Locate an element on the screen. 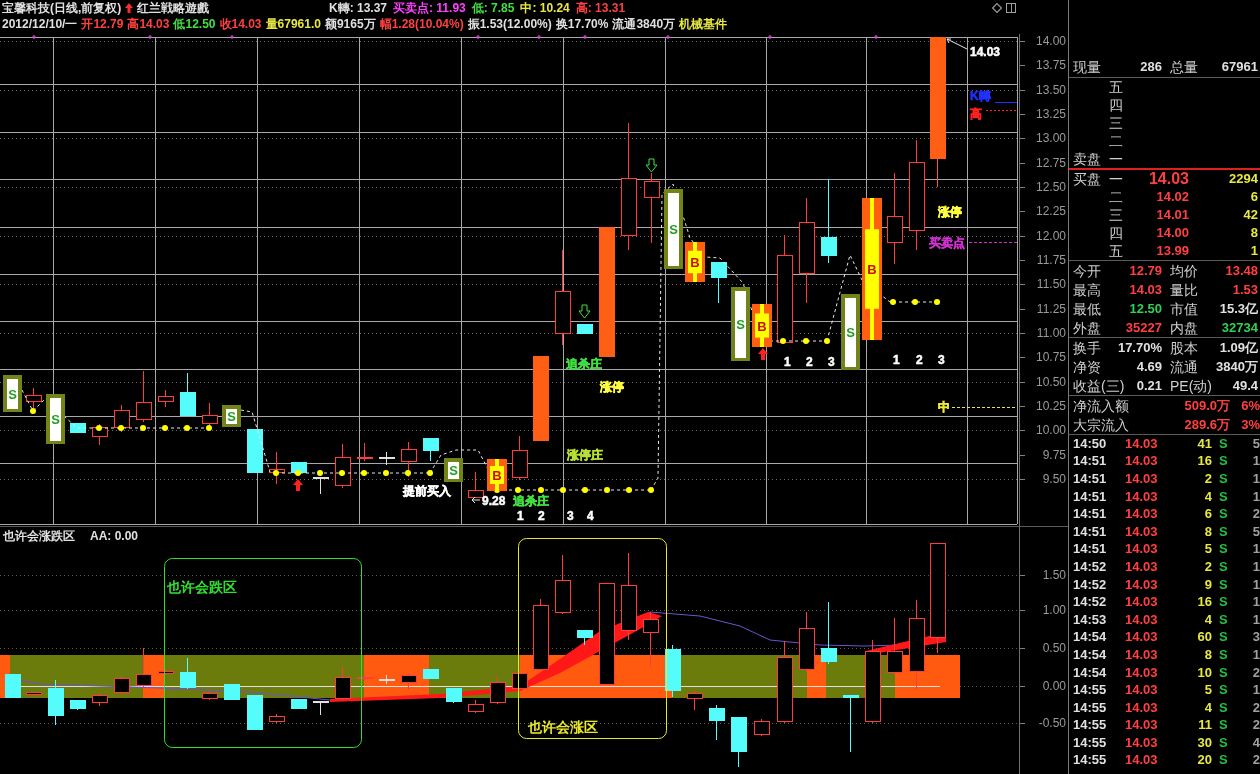  bid-price: 14.00 is located at coordinates (1172, 233).